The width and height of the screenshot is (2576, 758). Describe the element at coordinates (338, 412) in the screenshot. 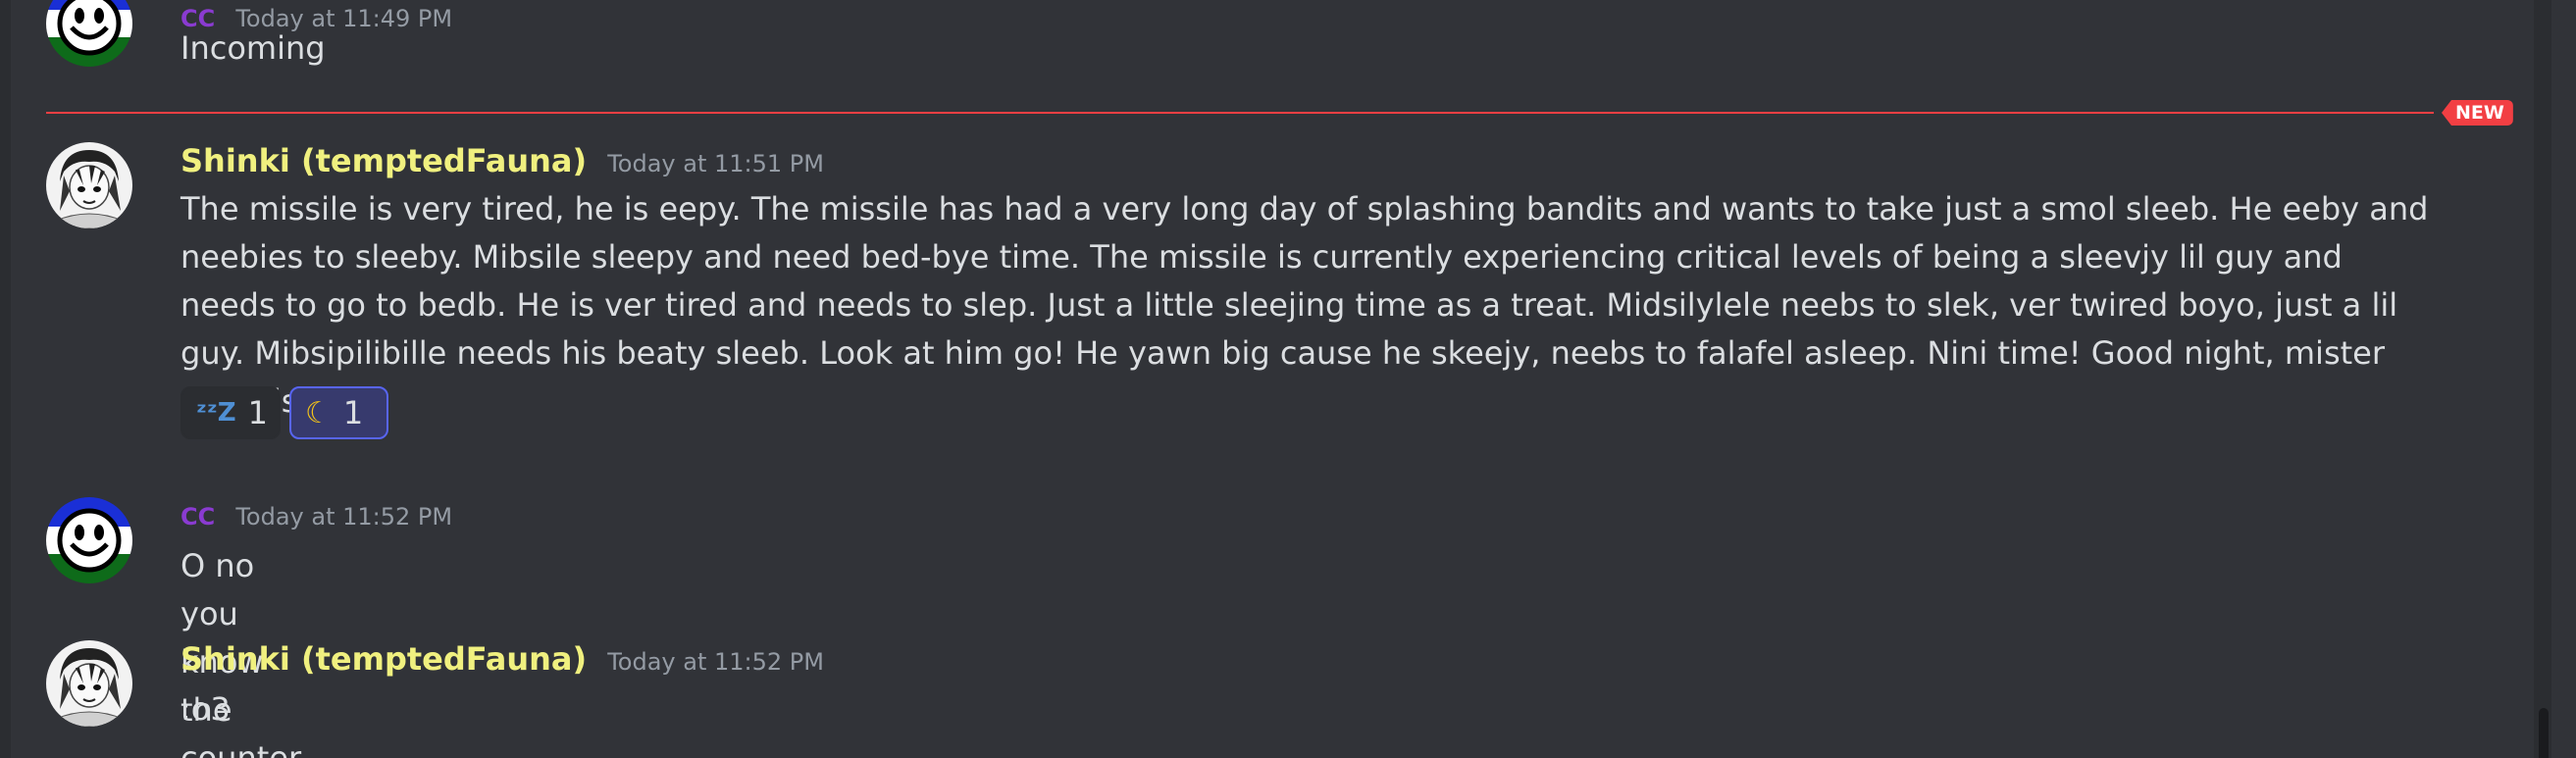

I see `reaction-crescent-moon: ☾ 1` at that location.